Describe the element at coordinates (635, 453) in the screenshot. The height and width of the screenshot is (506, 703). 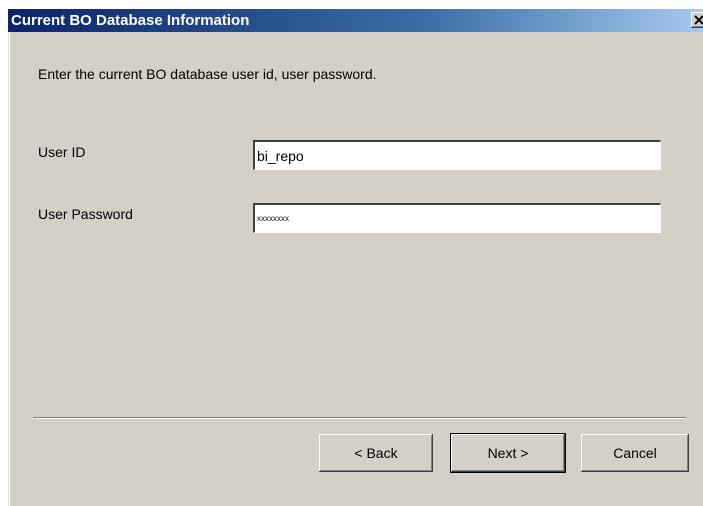
I see `cancel-button: Cancel` at that location.